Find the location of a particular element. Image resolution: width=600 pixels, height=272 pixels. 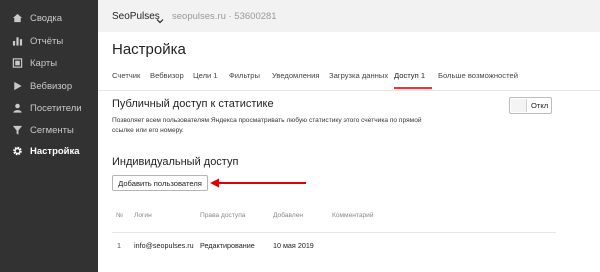

added-date: 10 мая 2019 is located at coordinates (293, 245).